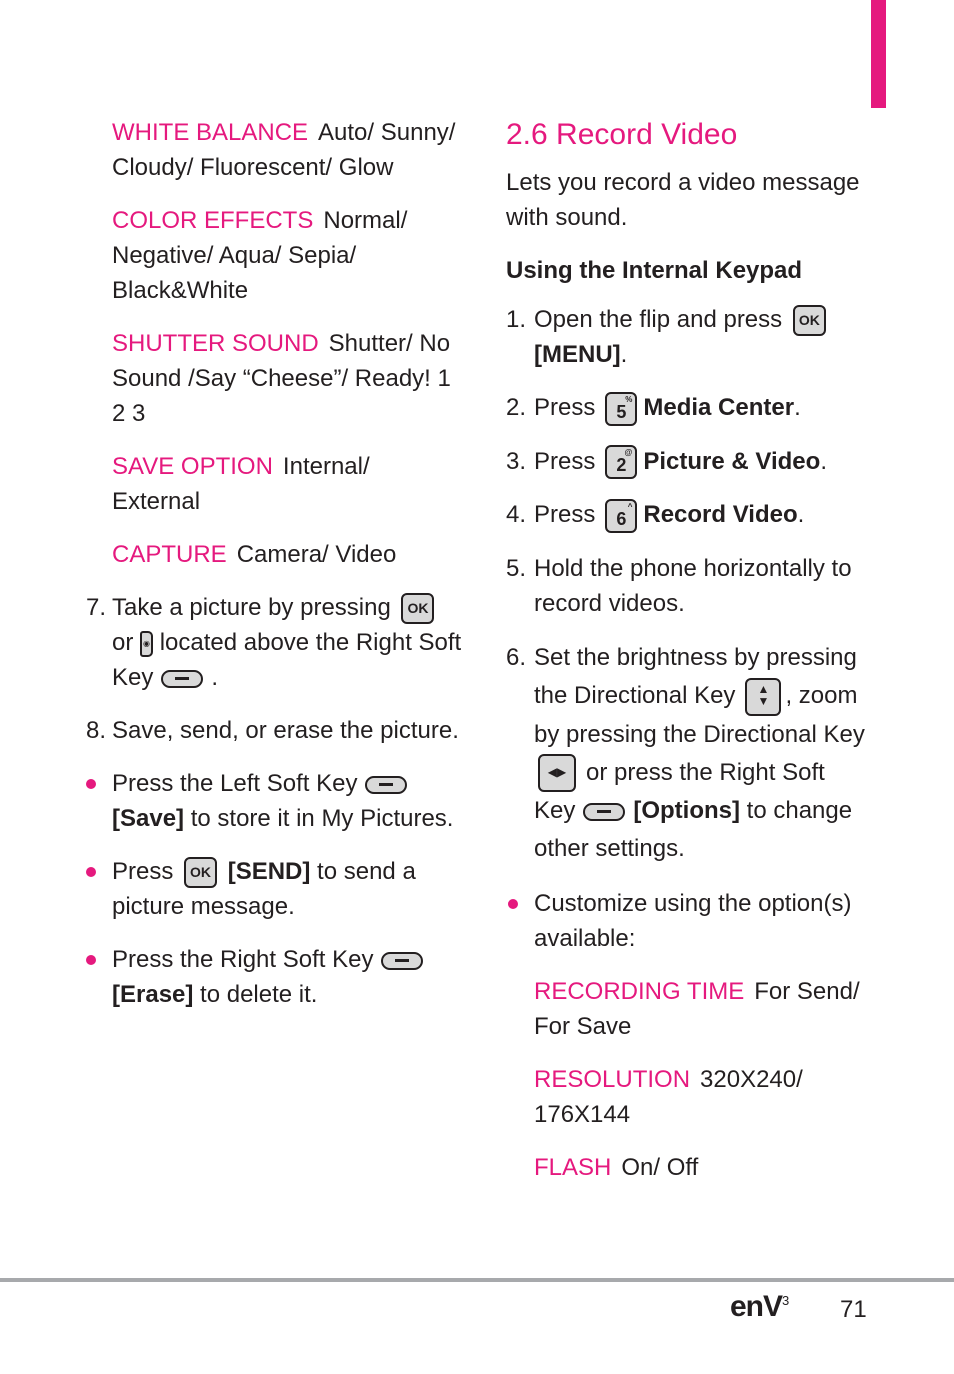 The height and width of the screenshot is (1374, 954). What do you see at coordinates (616, 1168) in the screenshot?
I see `option-flash: FLASH On/ Off` at bounding box center [616, 1168].